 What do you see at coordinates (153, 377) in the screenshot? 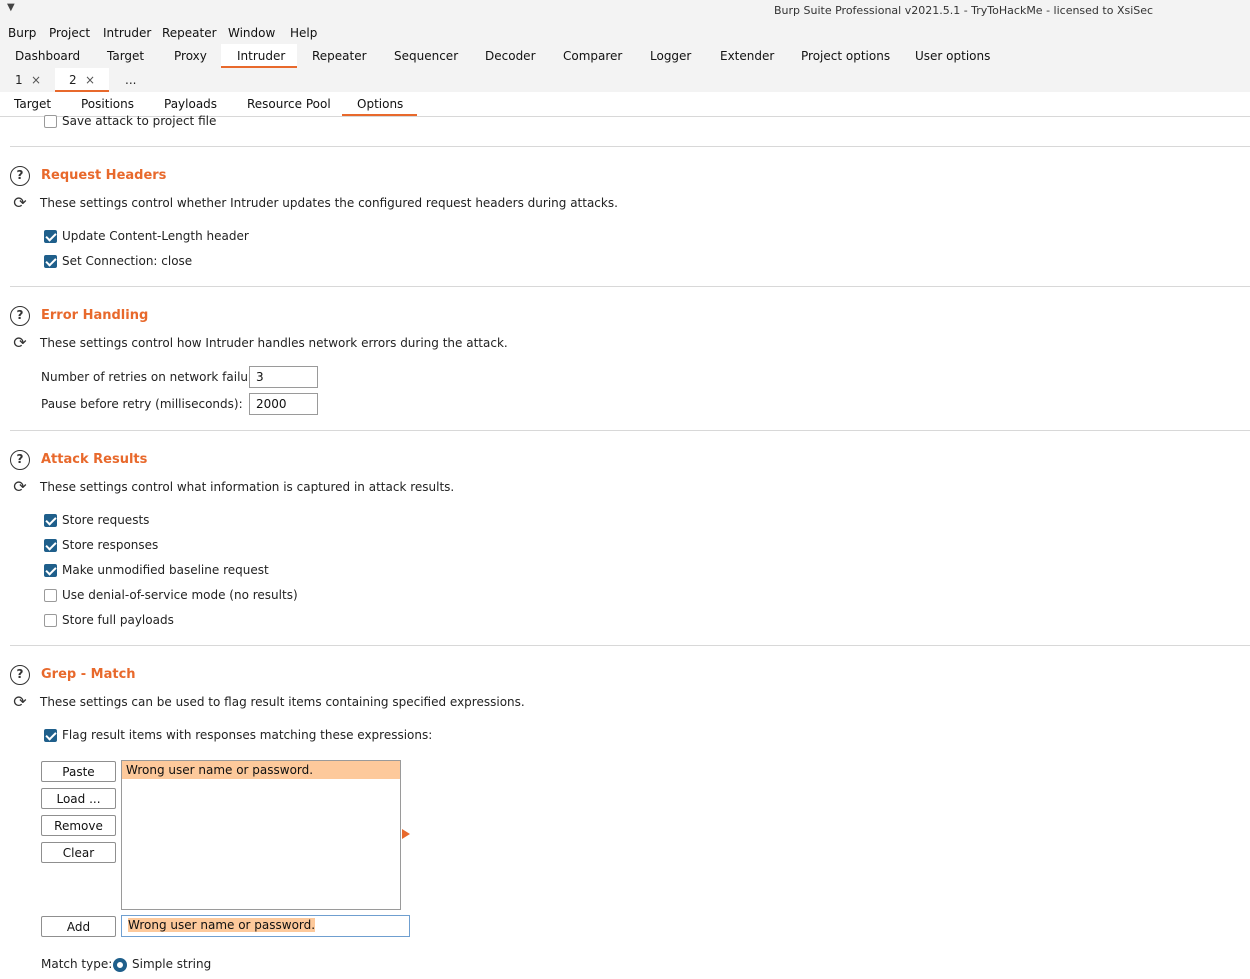
I see `retries-label: Number of retries on network failure:` at bounding box center [153, 377].